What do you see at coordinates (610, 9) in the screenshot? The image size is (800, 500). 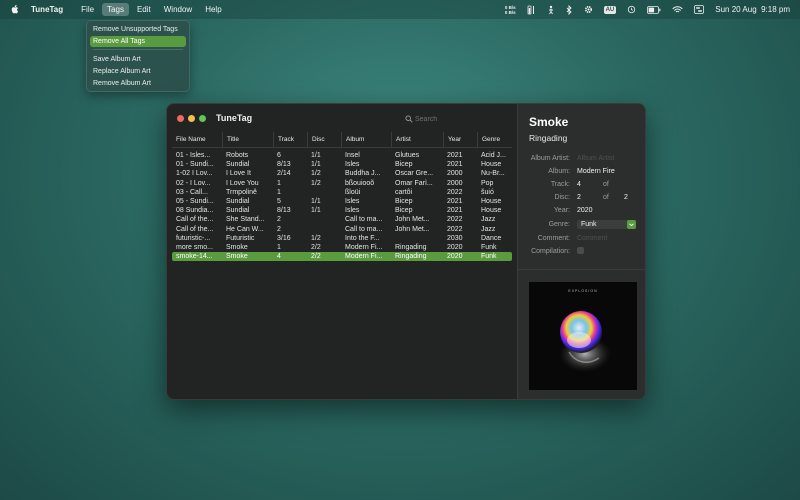 I see `keyboard-layout-badge: AU` at bounding box center [610, 9].